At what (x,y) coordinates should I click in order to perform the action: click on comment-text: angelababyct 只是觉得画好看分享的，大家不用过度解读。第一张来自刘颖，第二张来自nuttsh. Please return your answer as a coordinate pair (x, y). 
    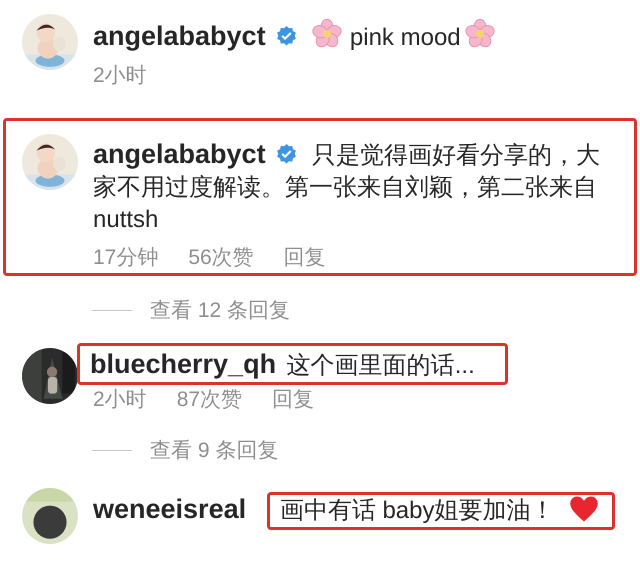
    Looking at the image, I should click on (347, 186).